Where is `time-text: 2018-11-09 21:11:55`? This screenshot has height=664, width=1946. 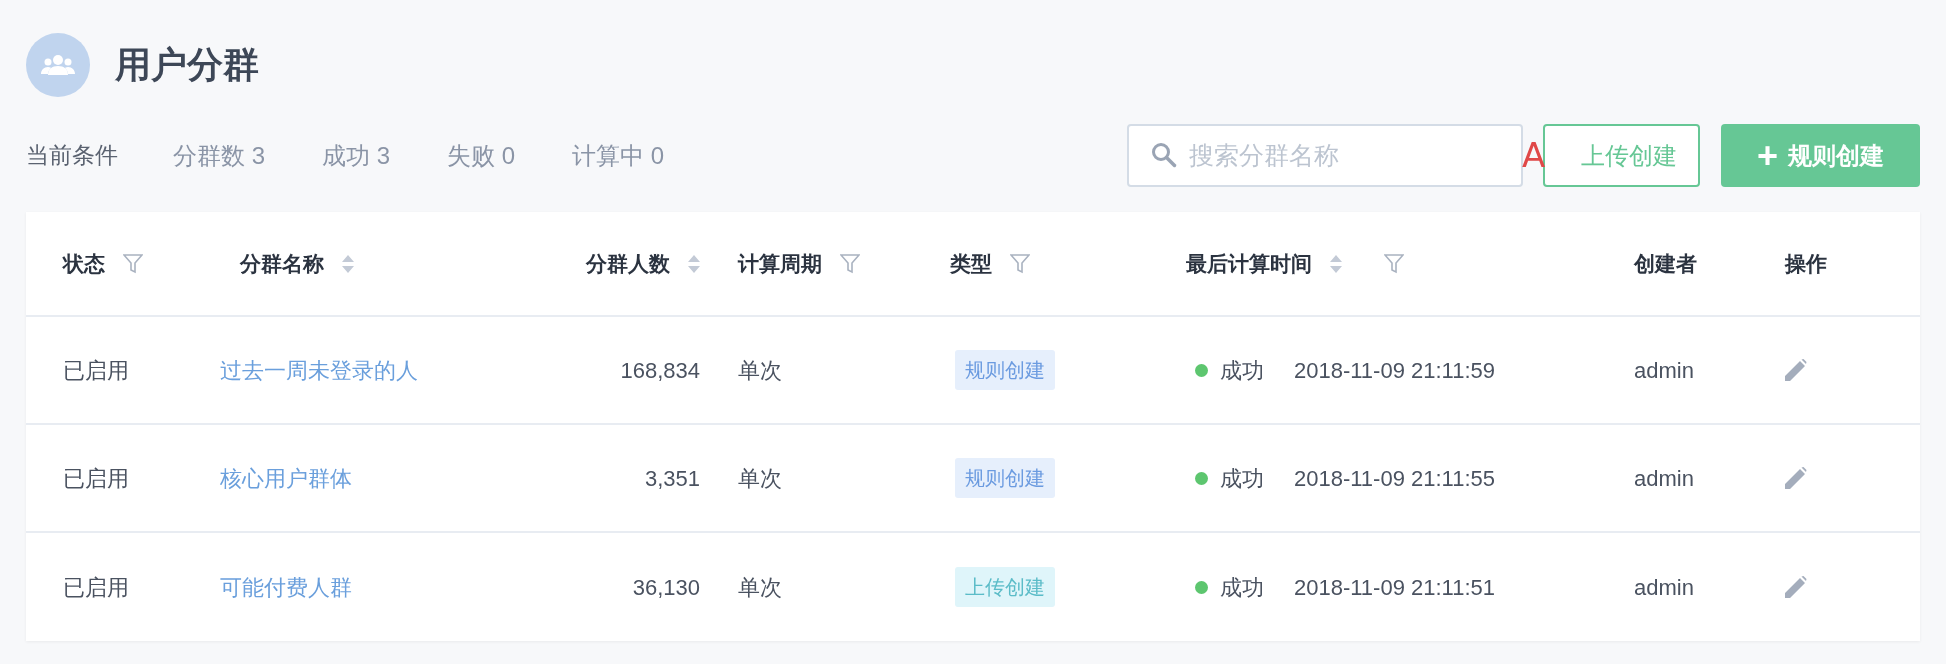 time-text: 2018-11-09 21:11:55 is located at coordinates (1395, 478).